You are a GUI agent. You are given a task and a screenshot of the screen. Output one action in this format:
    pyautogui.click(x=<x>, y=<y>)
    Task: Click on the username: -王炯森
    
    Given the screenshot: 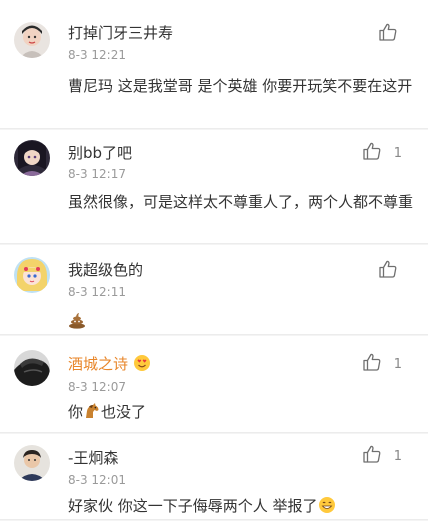 What is the action you would take?
    pyautogui.click(x=93, y=457)
    